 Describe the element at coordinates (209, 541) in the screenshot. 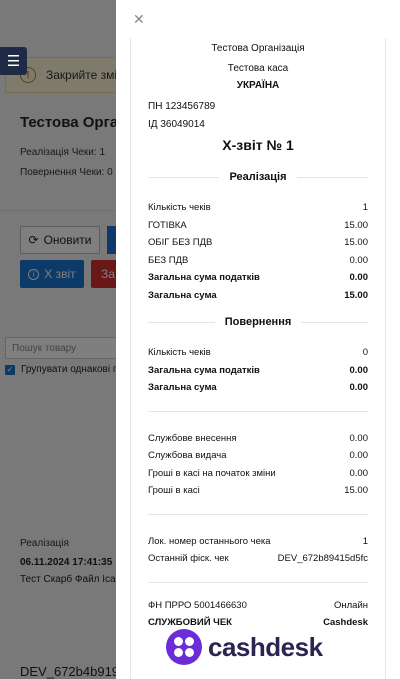

I see `row-label: Лок. номер останнього чека` at that location.